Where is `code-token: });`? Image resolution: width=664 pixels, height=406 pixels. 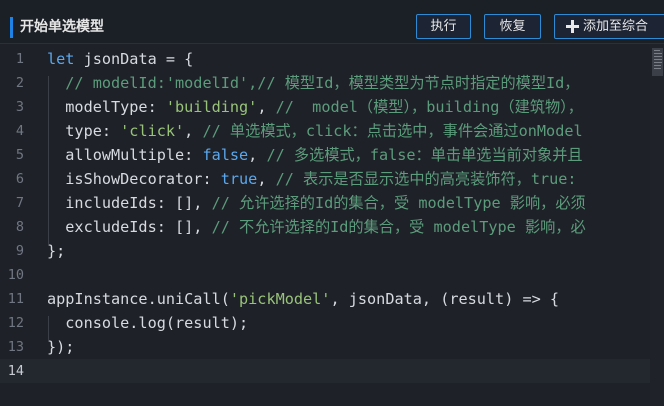
code-token: }); is located at coordinates (61, 347).